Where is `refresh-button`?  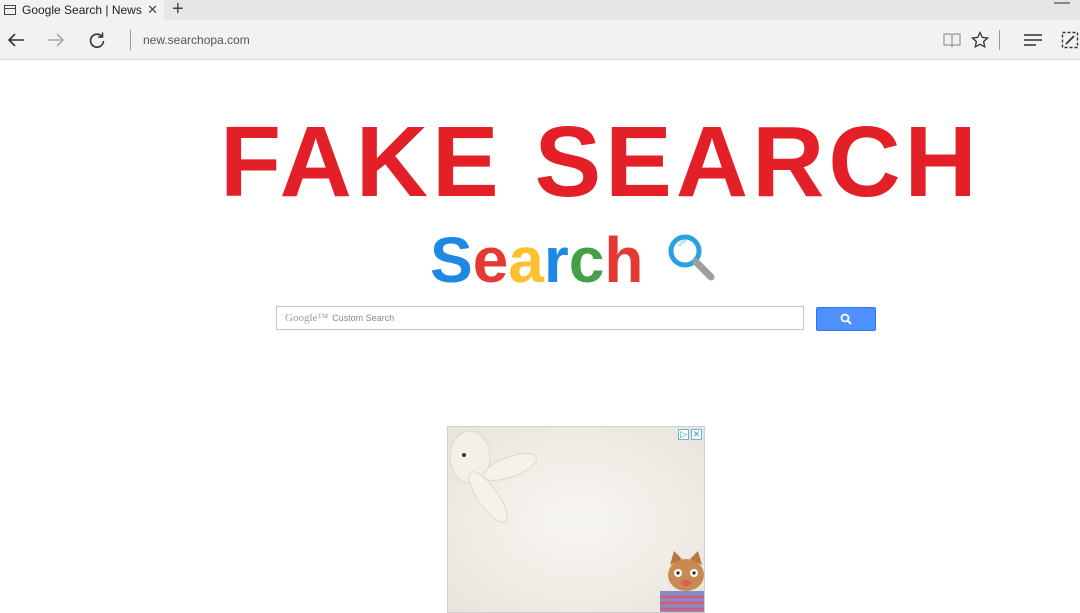
refresh-button is located at coordinates (97, 40).